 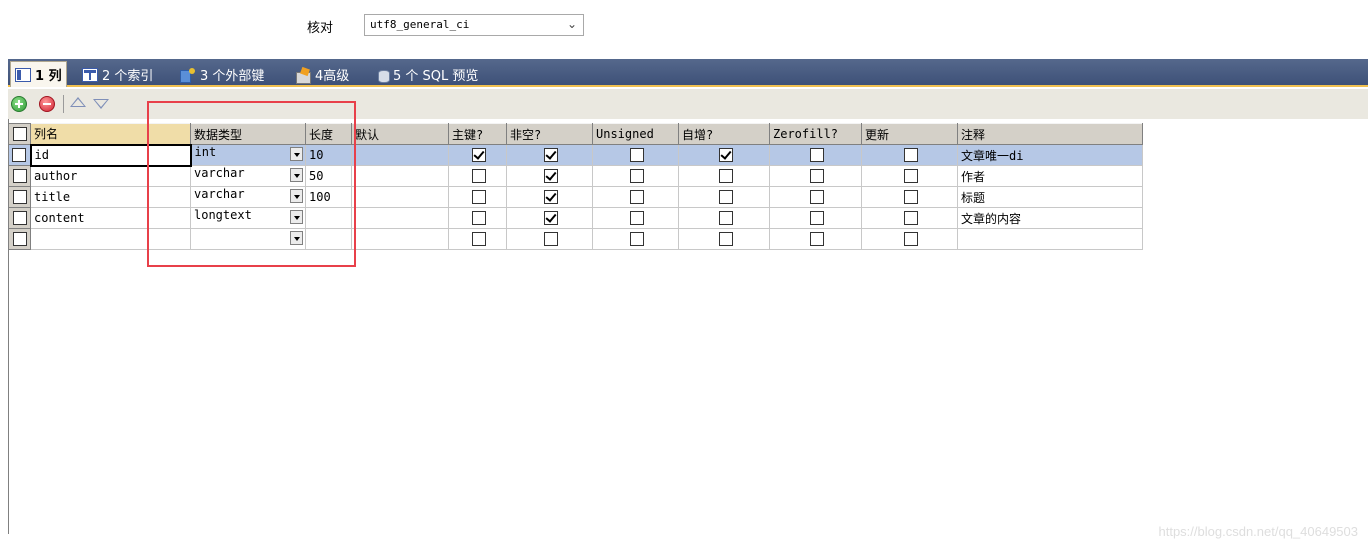 I want to click on tab-columns: 1 列, so click(x=38, y=74).